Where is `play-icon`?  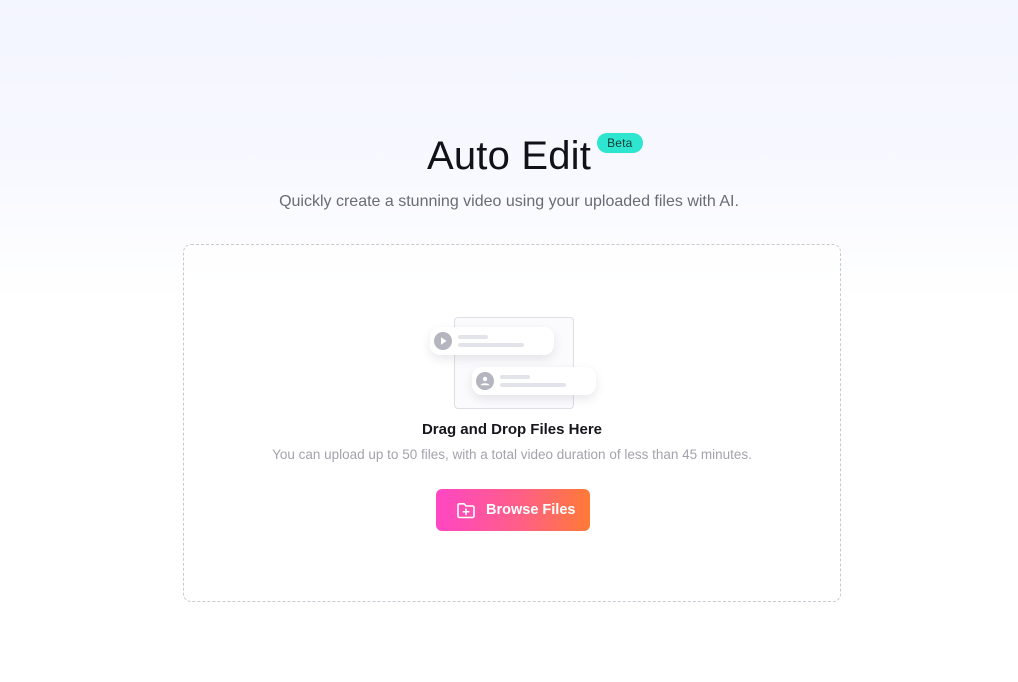
play-icon is located at coordinates (443, 341).